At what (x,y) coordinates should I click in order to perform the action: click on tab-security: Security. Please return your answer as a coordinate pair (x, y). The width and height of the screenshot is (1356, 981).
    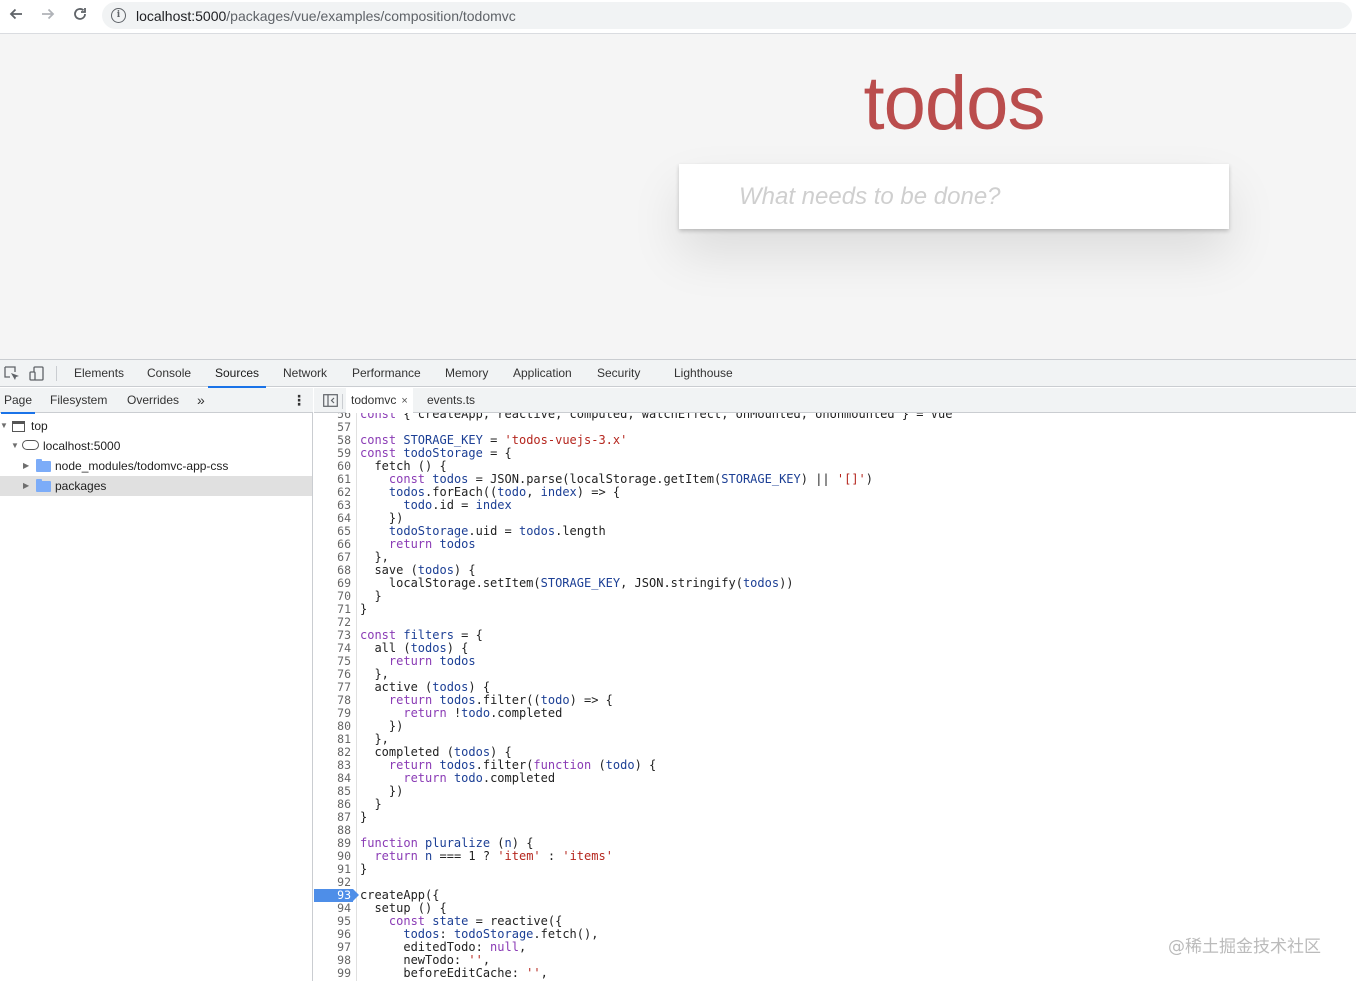
    Looking at the image, I should click on (618, 373).